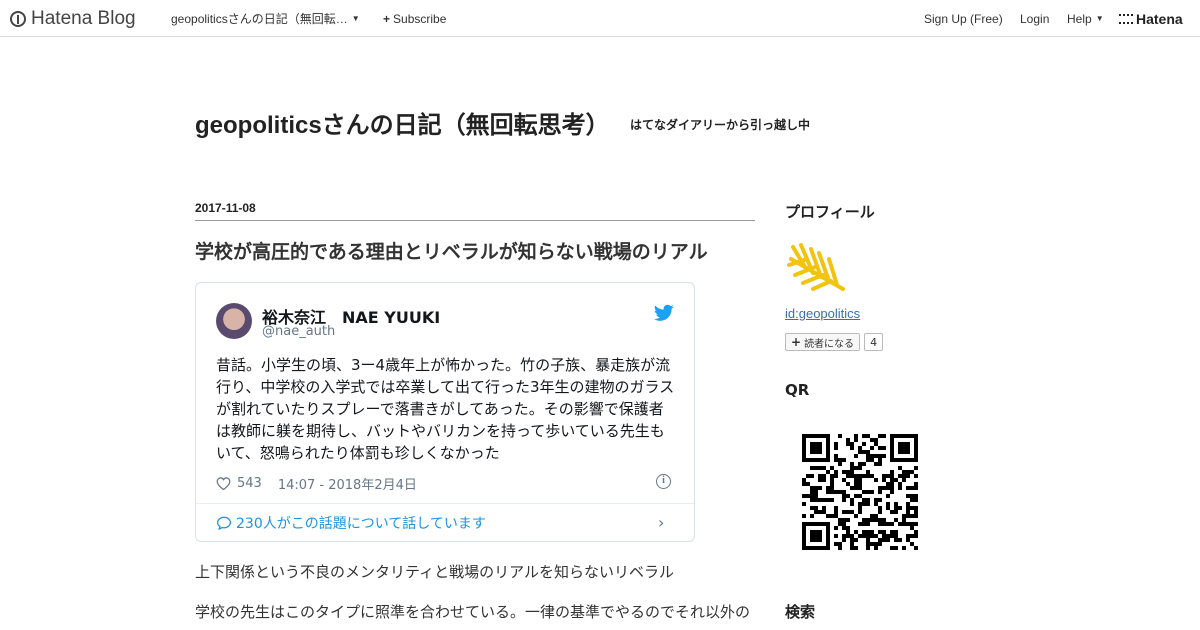  What do you see at coordinates (451, 250) in the screenshot?
I see `entry-title: 学校が高圧的である理由とリベラルが知らない戦場のリアル` at bounding box center [451, 250].